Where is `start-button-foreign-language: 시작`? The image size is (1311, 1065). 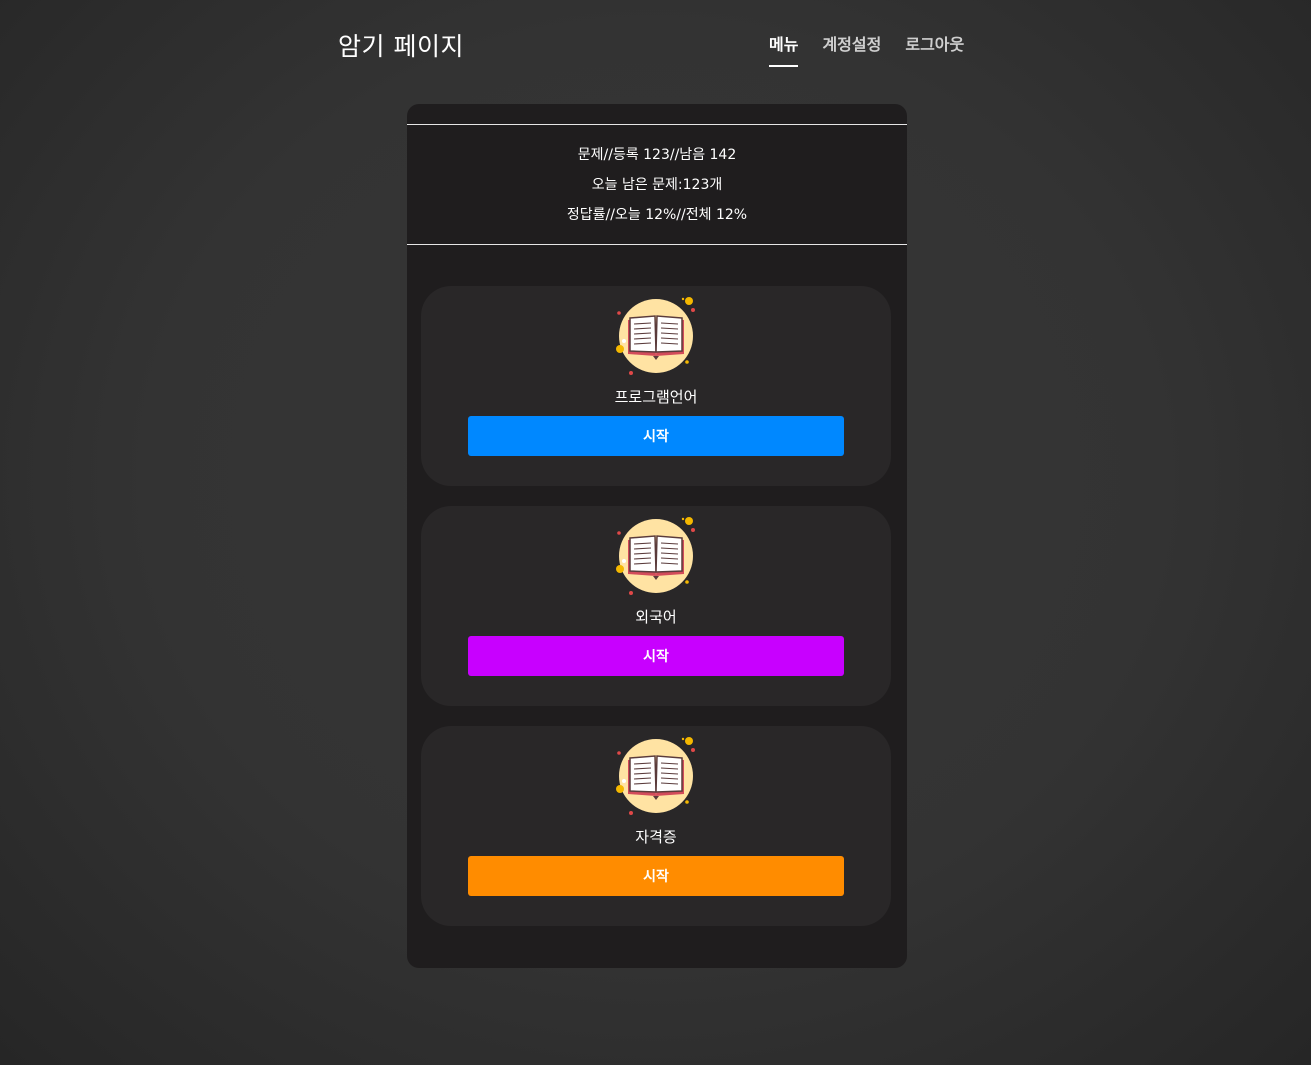 start-button-foreign-language: 시작 is located at coordinates (656, 656).